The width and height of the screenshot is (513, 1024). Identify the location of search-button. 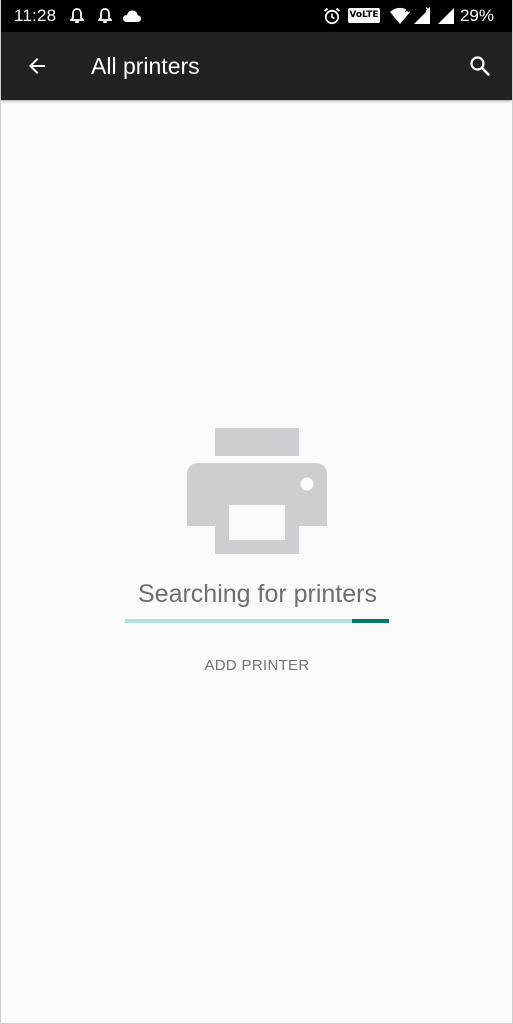
(480, 66).